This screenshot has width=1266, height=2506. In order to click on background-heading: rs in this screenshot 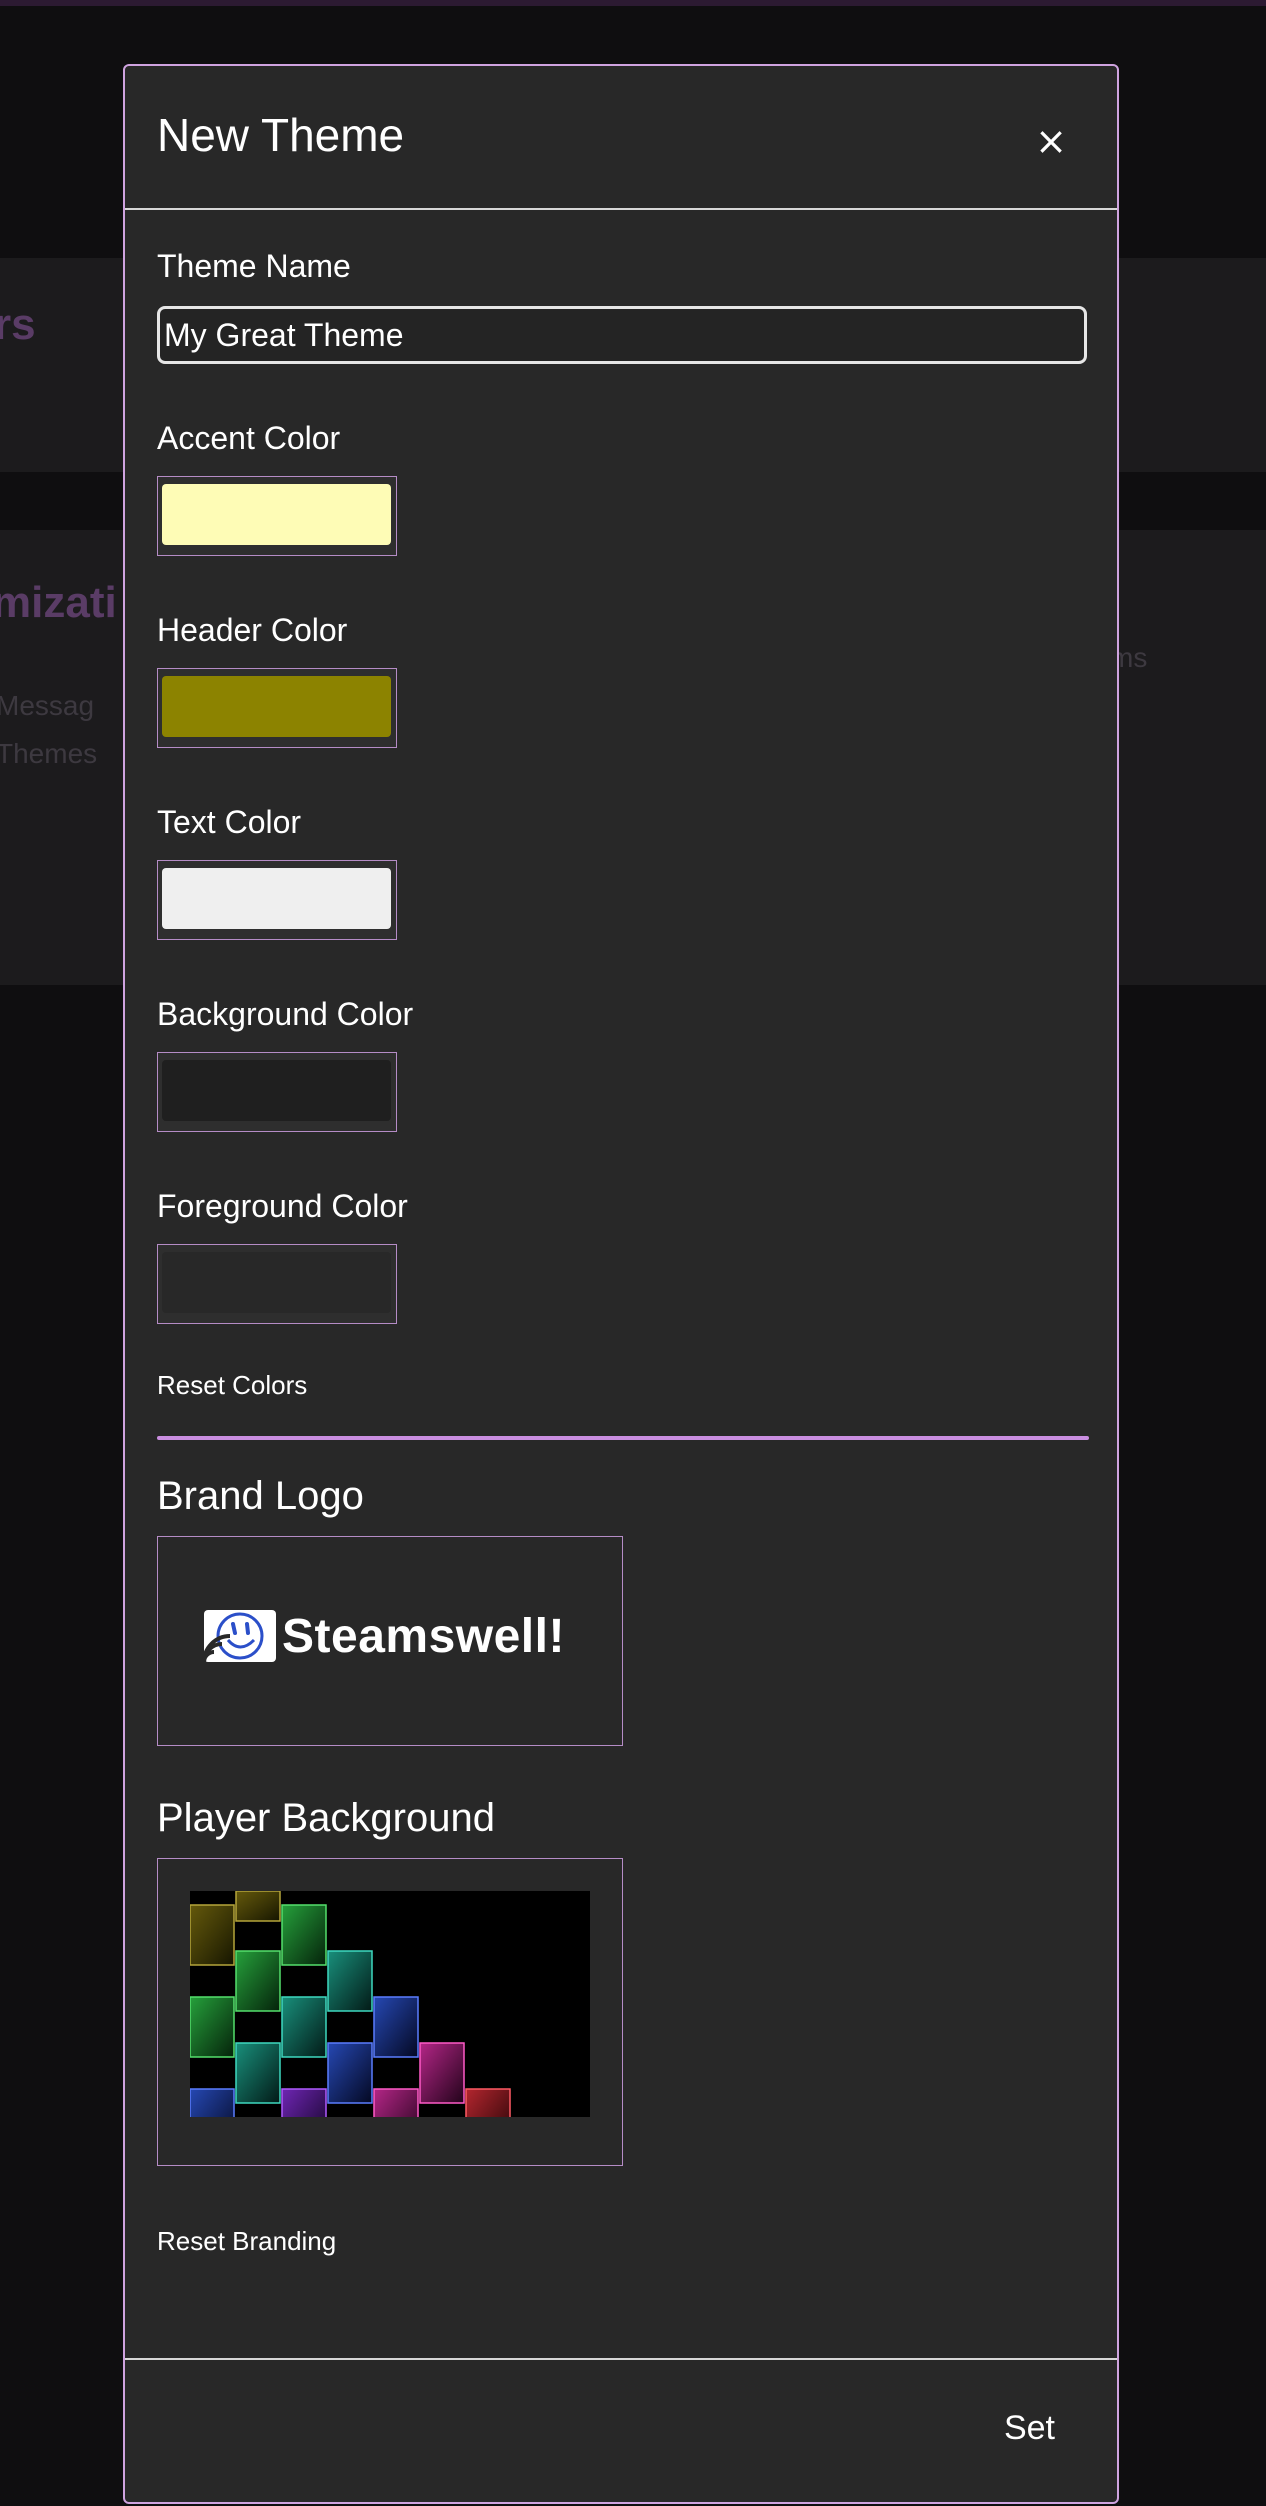, I will do `click(18, 324)`.